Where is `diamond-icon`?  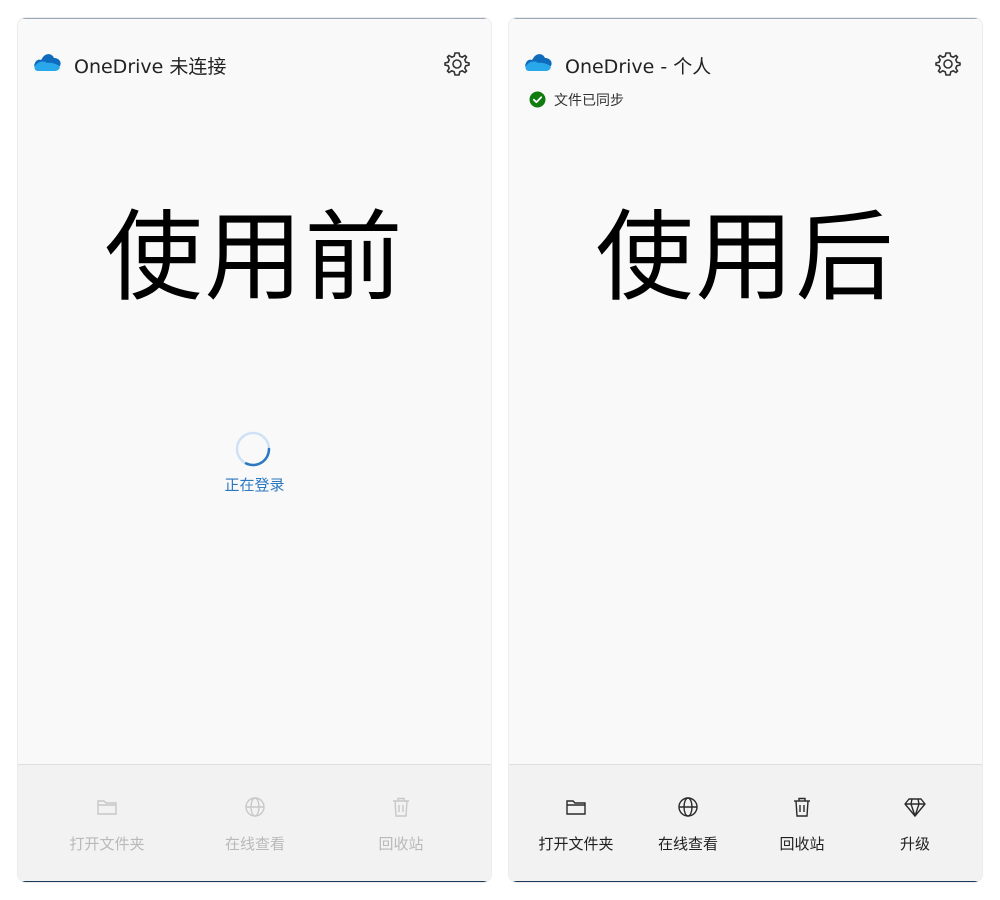 diamond-icon is located at coordinates (915, 807).